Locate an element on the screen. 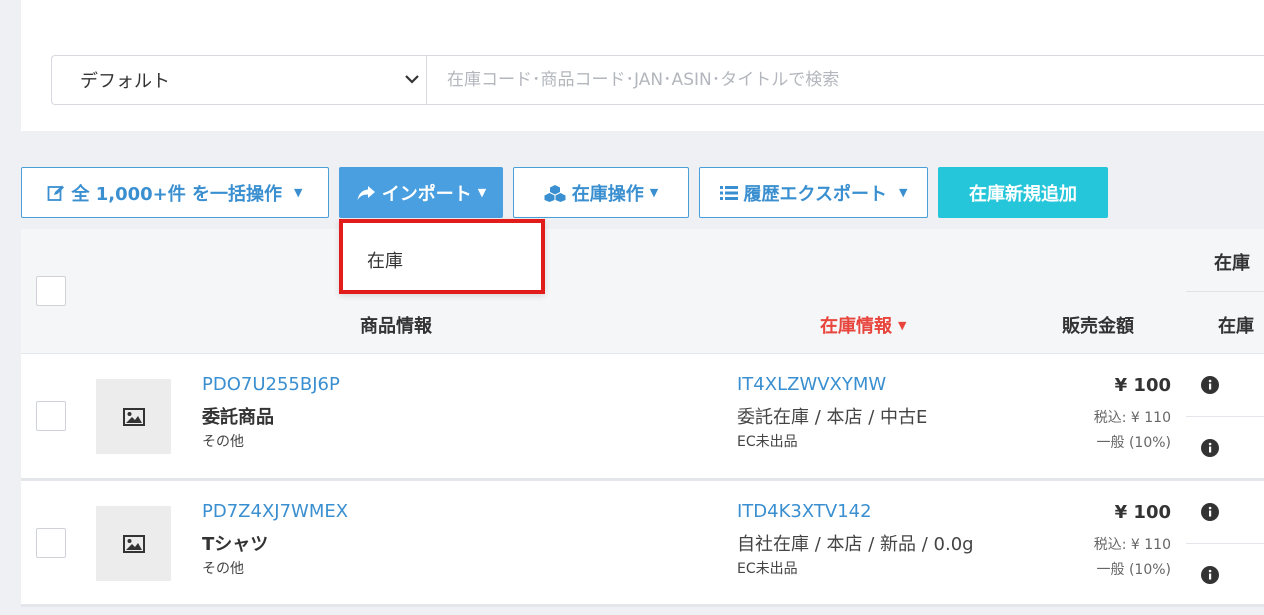  product-code-link: PD7Z4XJ7WMEX is located at coordinates (275, 511).